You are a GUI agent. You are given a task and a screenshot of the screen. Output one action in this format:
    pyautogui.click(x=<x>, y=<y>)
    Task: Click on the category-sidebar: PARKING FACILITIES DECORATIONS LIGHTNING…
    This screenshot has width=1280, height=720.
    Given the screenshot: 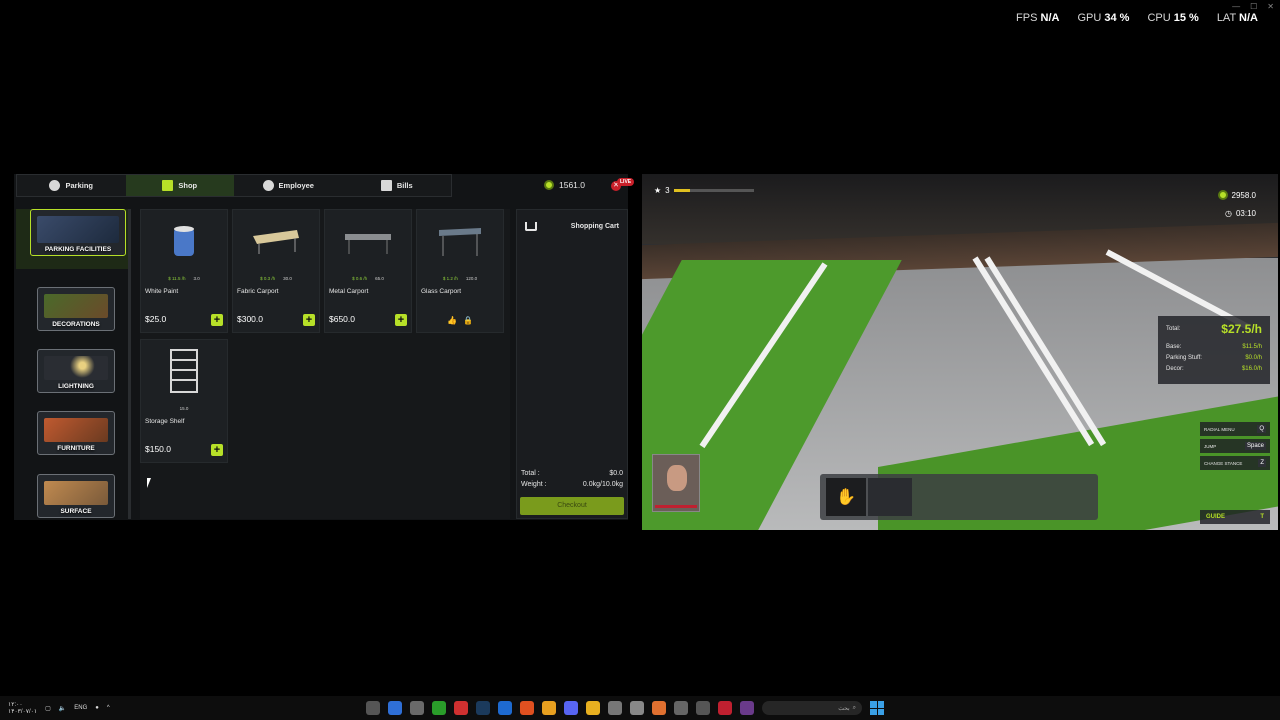 What is the action you would take?
    pyautogui.click(x=73, y=364)
    